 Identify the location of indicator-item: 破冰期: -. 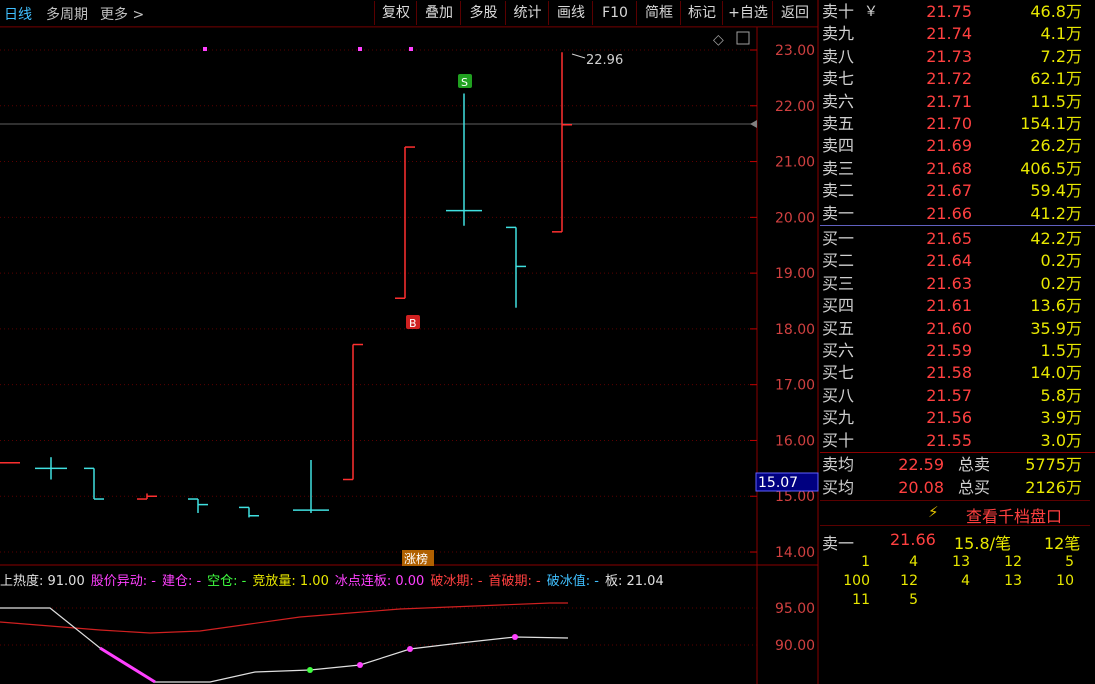
(456, 581).